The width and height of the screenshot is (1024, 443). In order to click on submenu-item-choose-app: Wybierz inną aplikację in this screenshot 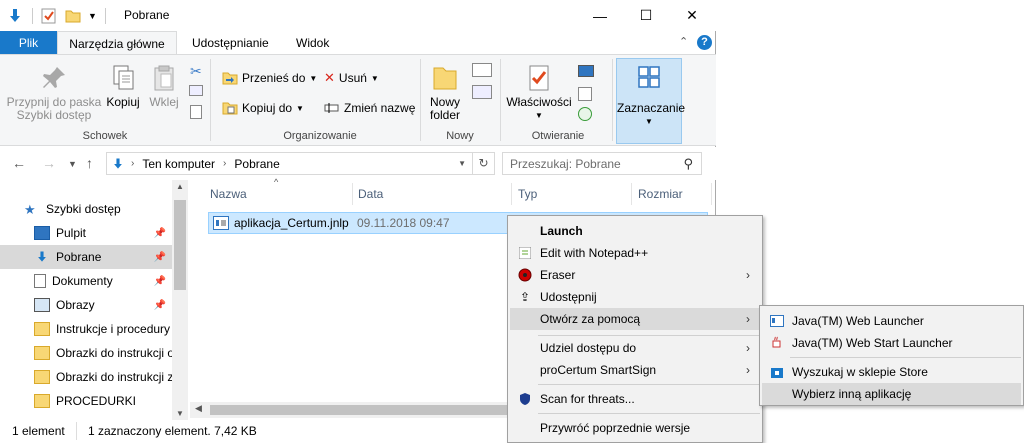, I will do `click(891, 394)`.